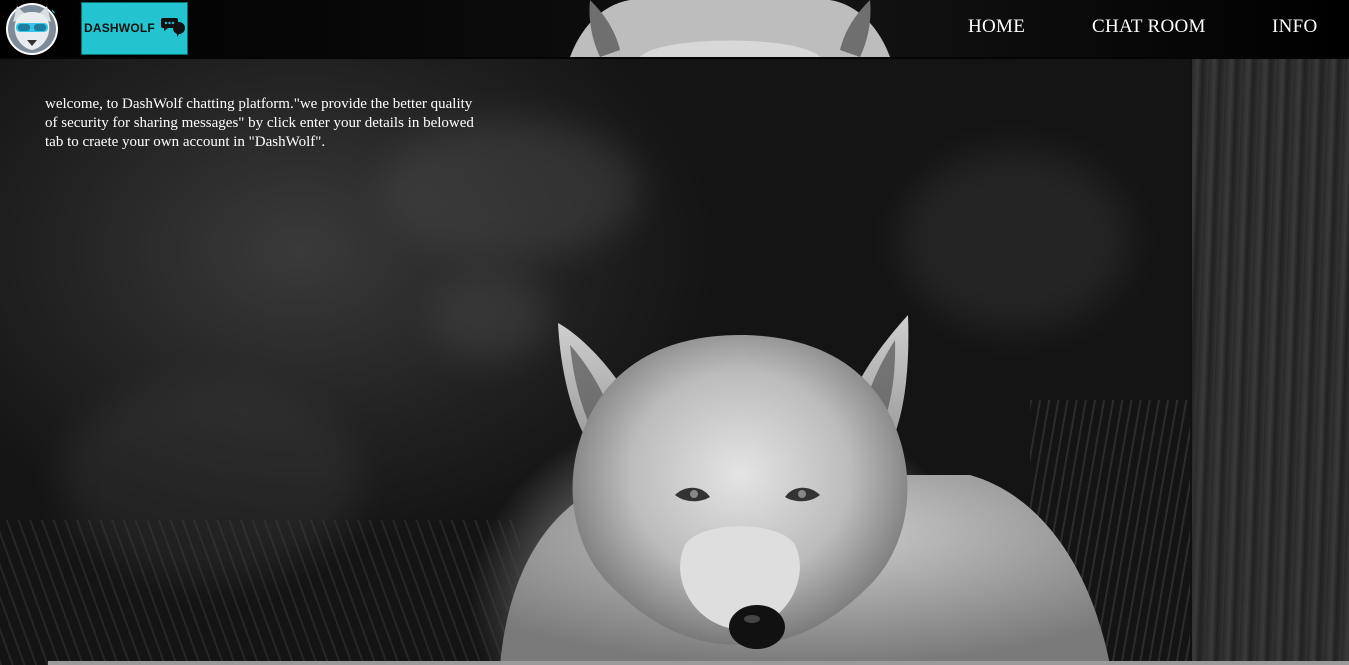 The width and height of the screenshot is (1349, 665). I want to click on tree-trunk, so click(1269, 361).